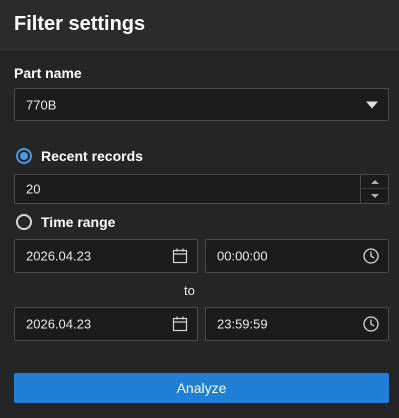 The image size is (399, 418). I want to click on end-date-field: 2026.04.23, so click(106, 324).